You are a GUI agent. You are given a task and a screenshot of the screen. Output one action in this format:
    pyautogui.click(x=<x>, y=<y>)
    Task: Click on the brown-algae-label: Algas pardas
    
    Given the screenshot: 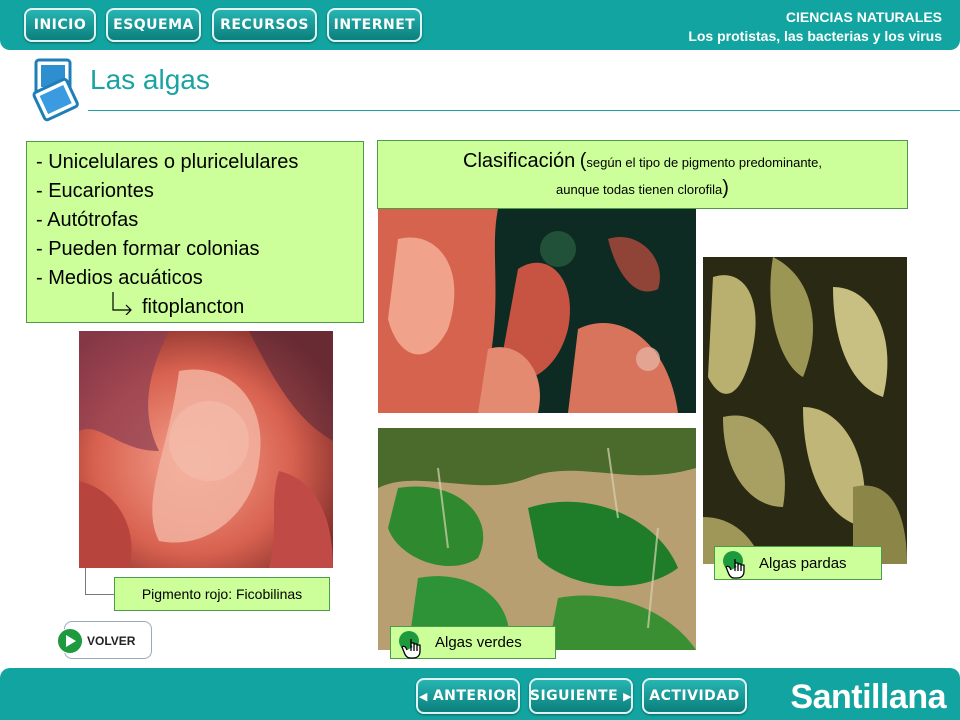 What is the action you would take?
    pyautogui.click(x=798, y=563)
    